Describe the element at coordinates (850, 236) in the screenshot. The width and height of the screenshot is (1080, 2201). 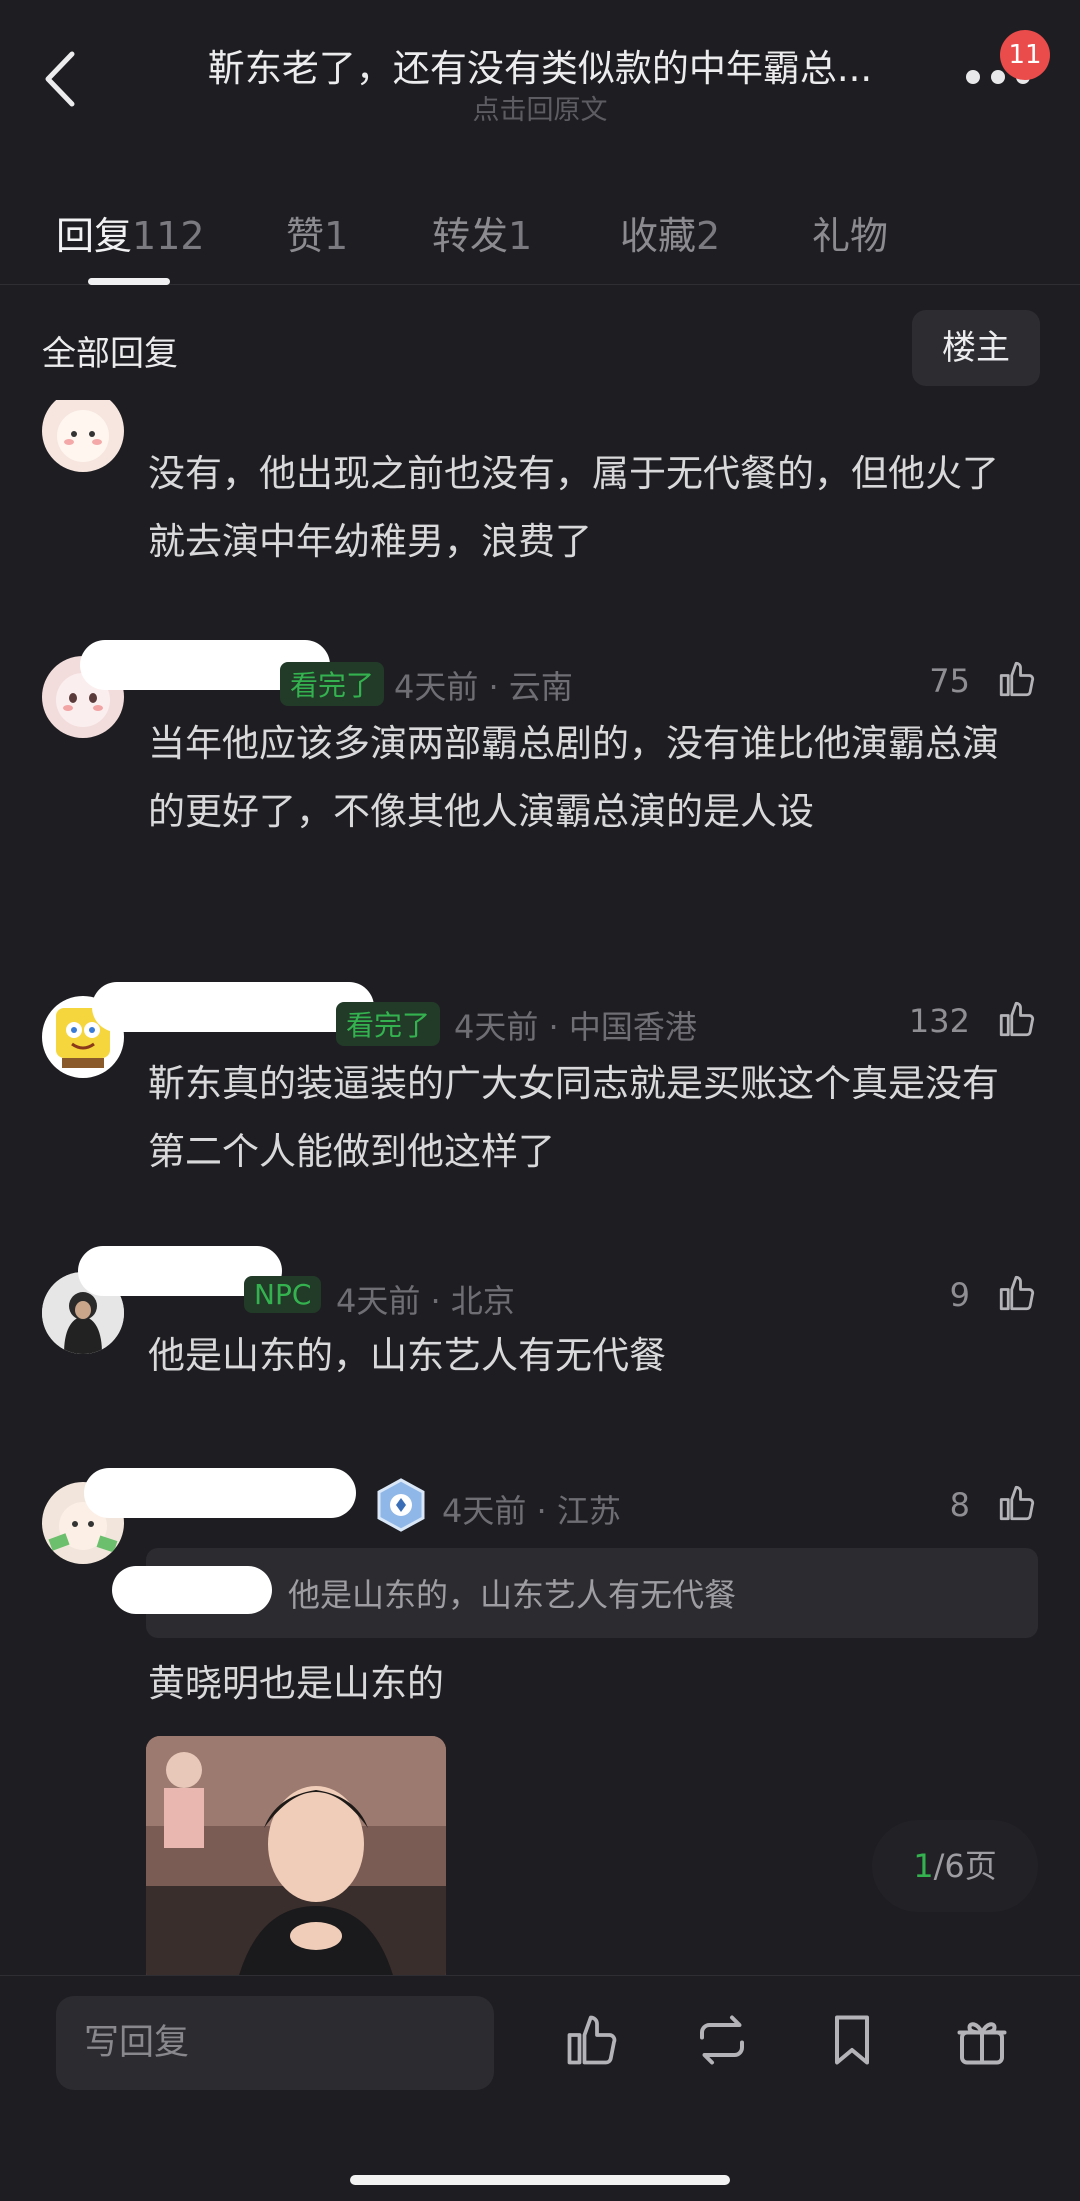
I see `tab-label: 礼物` at that location.